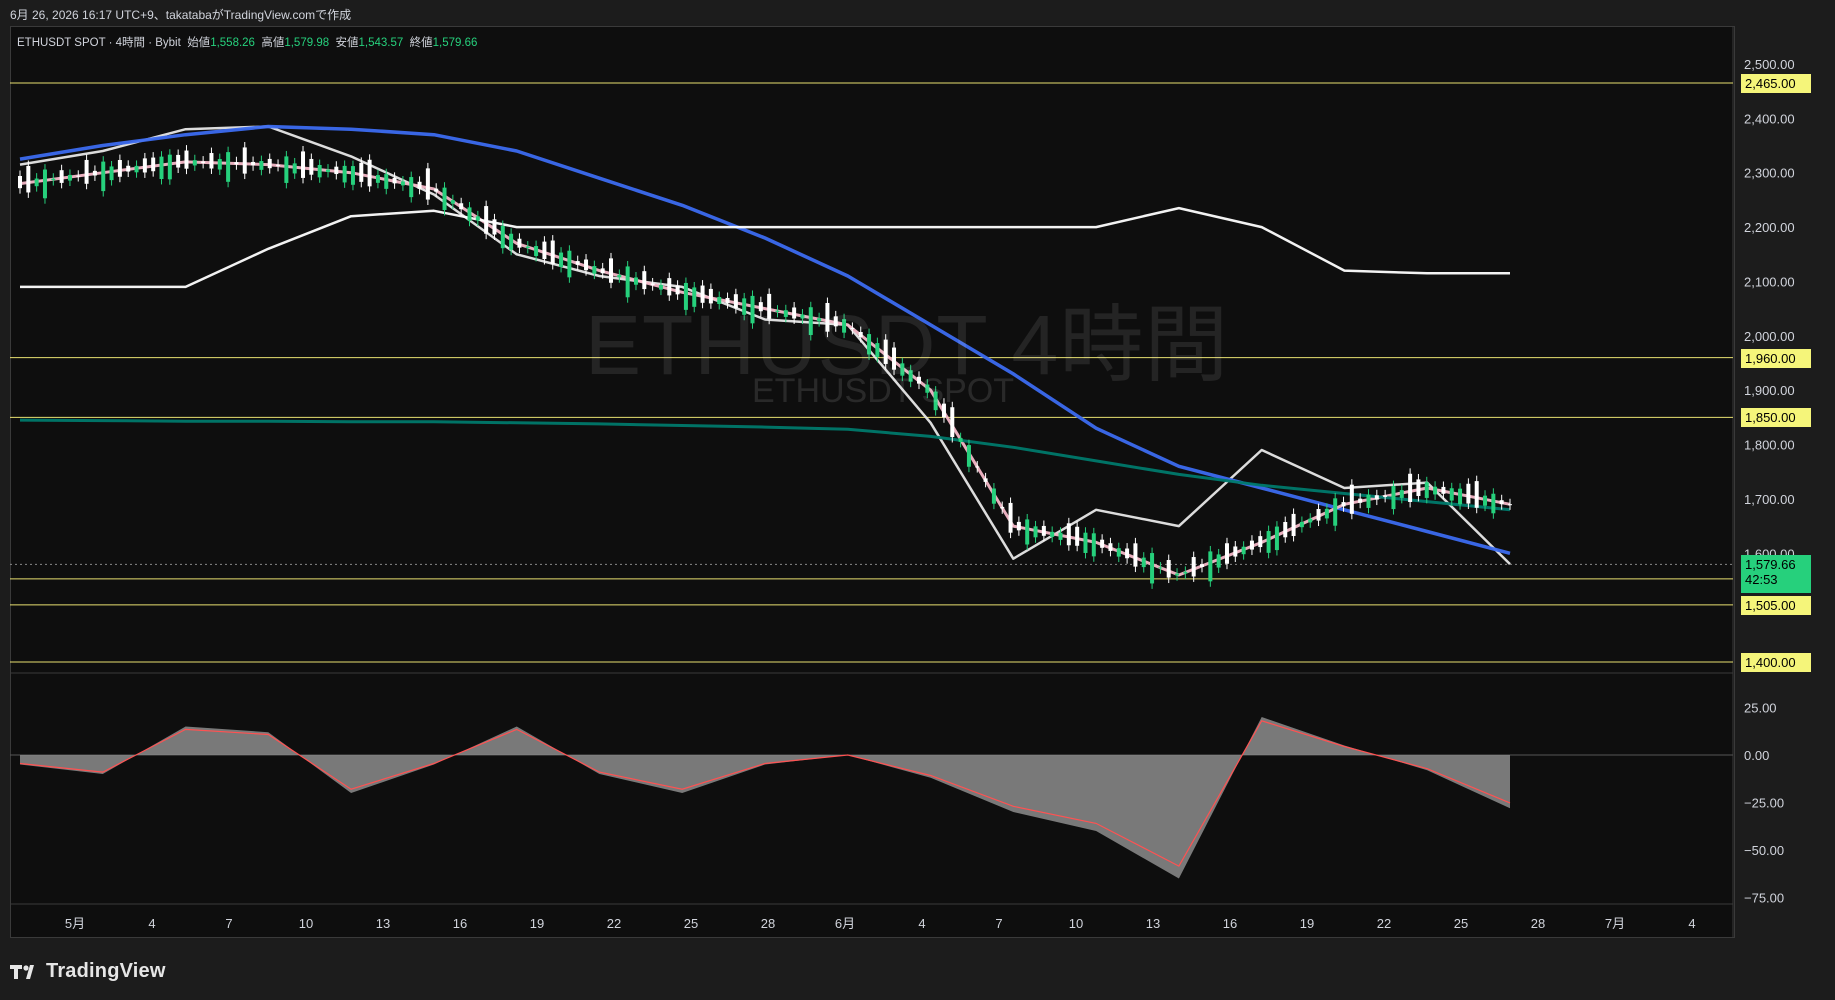 The width and height of the screenshot is (1835, 1000). What do you see at coordinates (537, 923) in the screenshot?
I see `time-tick-label: 19` at bounding box center [537, 923].